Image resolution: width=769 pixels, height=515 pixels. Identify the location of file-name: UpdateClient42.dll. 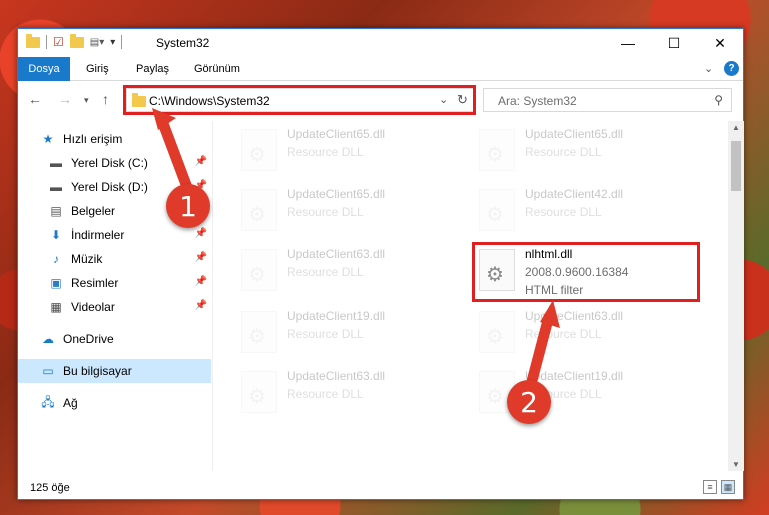
(574, 194).